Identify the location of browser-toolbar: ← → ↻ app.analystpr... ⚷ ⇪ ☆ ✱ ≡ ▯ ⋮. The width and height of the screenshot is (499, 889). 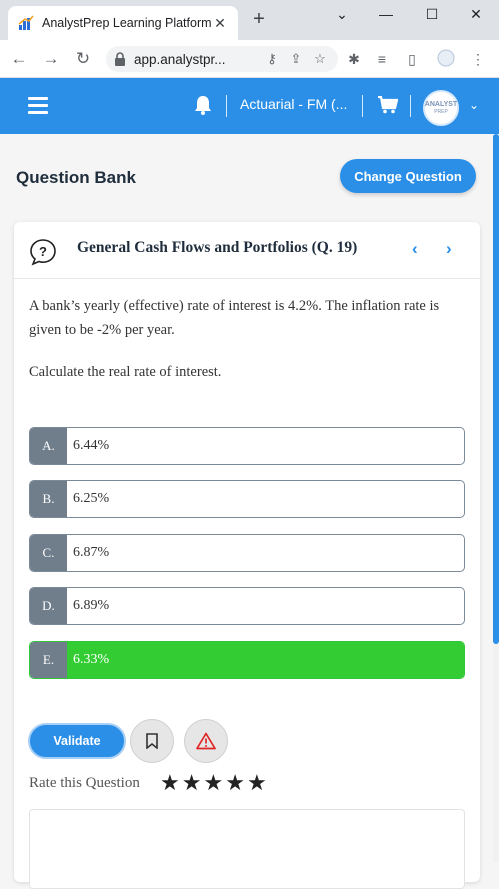
(249, 59).